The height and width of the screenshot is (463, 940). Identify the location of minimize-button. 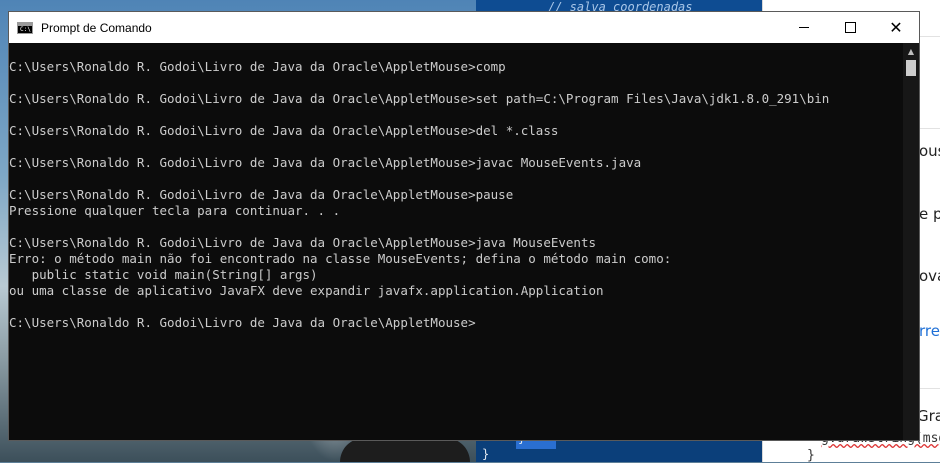
(804, 27).